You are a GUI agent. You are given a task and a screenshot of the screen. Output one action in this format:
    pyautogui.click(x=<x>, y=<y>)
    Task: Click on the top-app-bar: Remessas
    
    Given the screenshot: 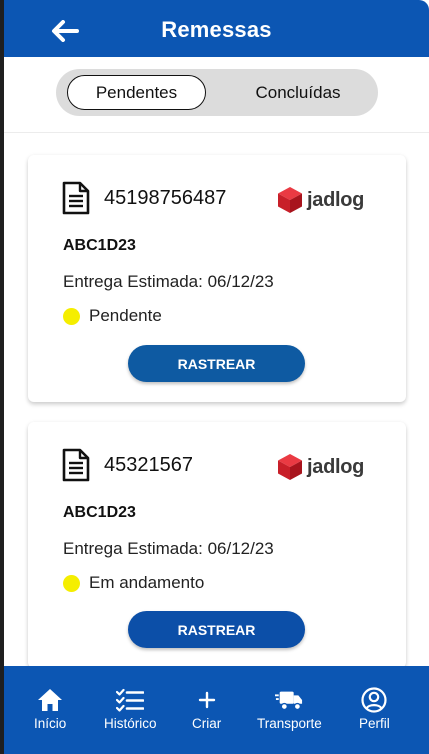 What is the action you would take?
    pyautogui.click(x=216, y=28)
    